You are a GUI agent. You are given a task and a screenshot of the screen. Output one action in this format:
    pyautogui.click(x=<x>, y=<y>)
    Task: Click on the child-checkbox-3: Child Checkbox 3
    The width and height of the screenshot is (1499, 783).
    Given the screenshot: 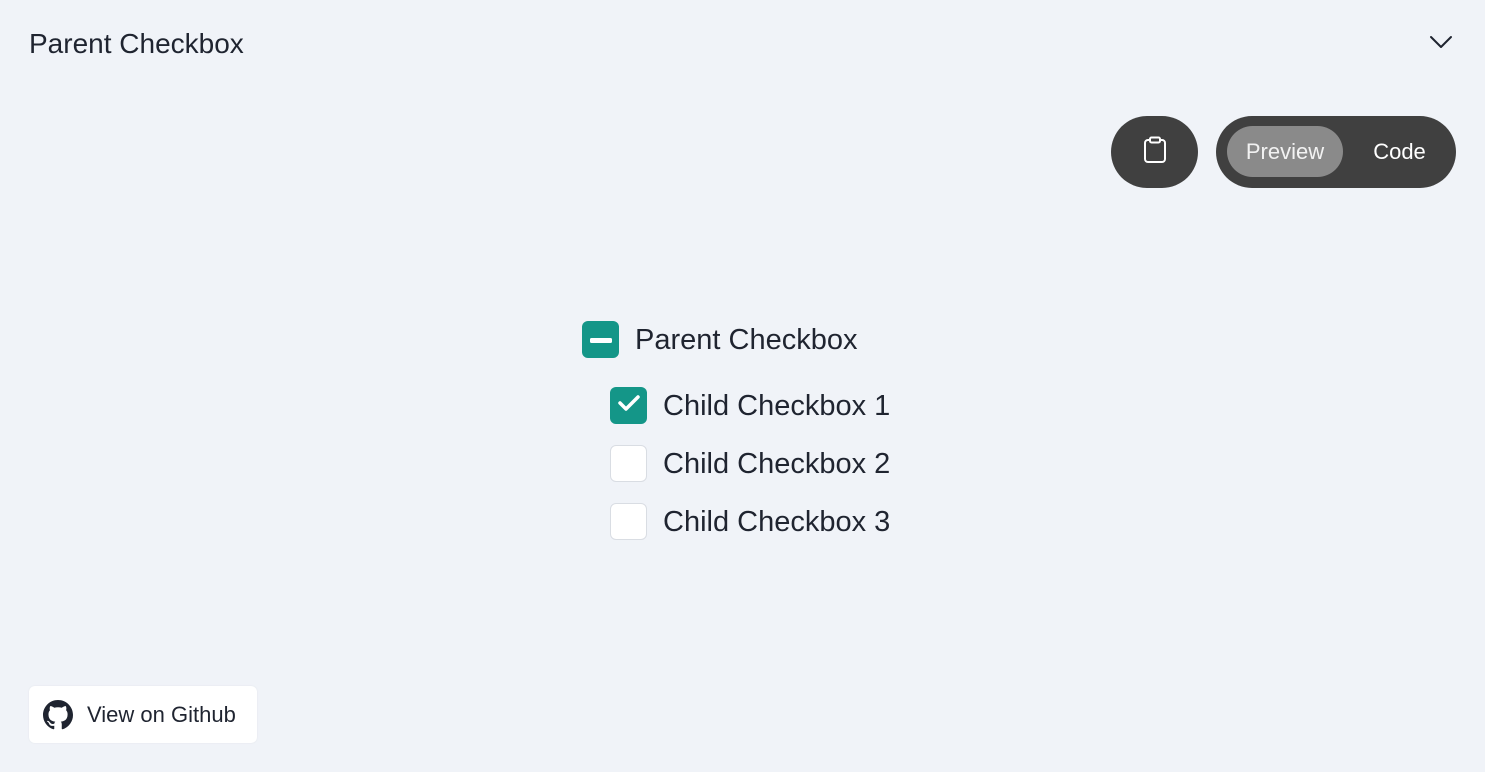 What is the action you would take?
    pyautogui.click(x=750, y=521)
    